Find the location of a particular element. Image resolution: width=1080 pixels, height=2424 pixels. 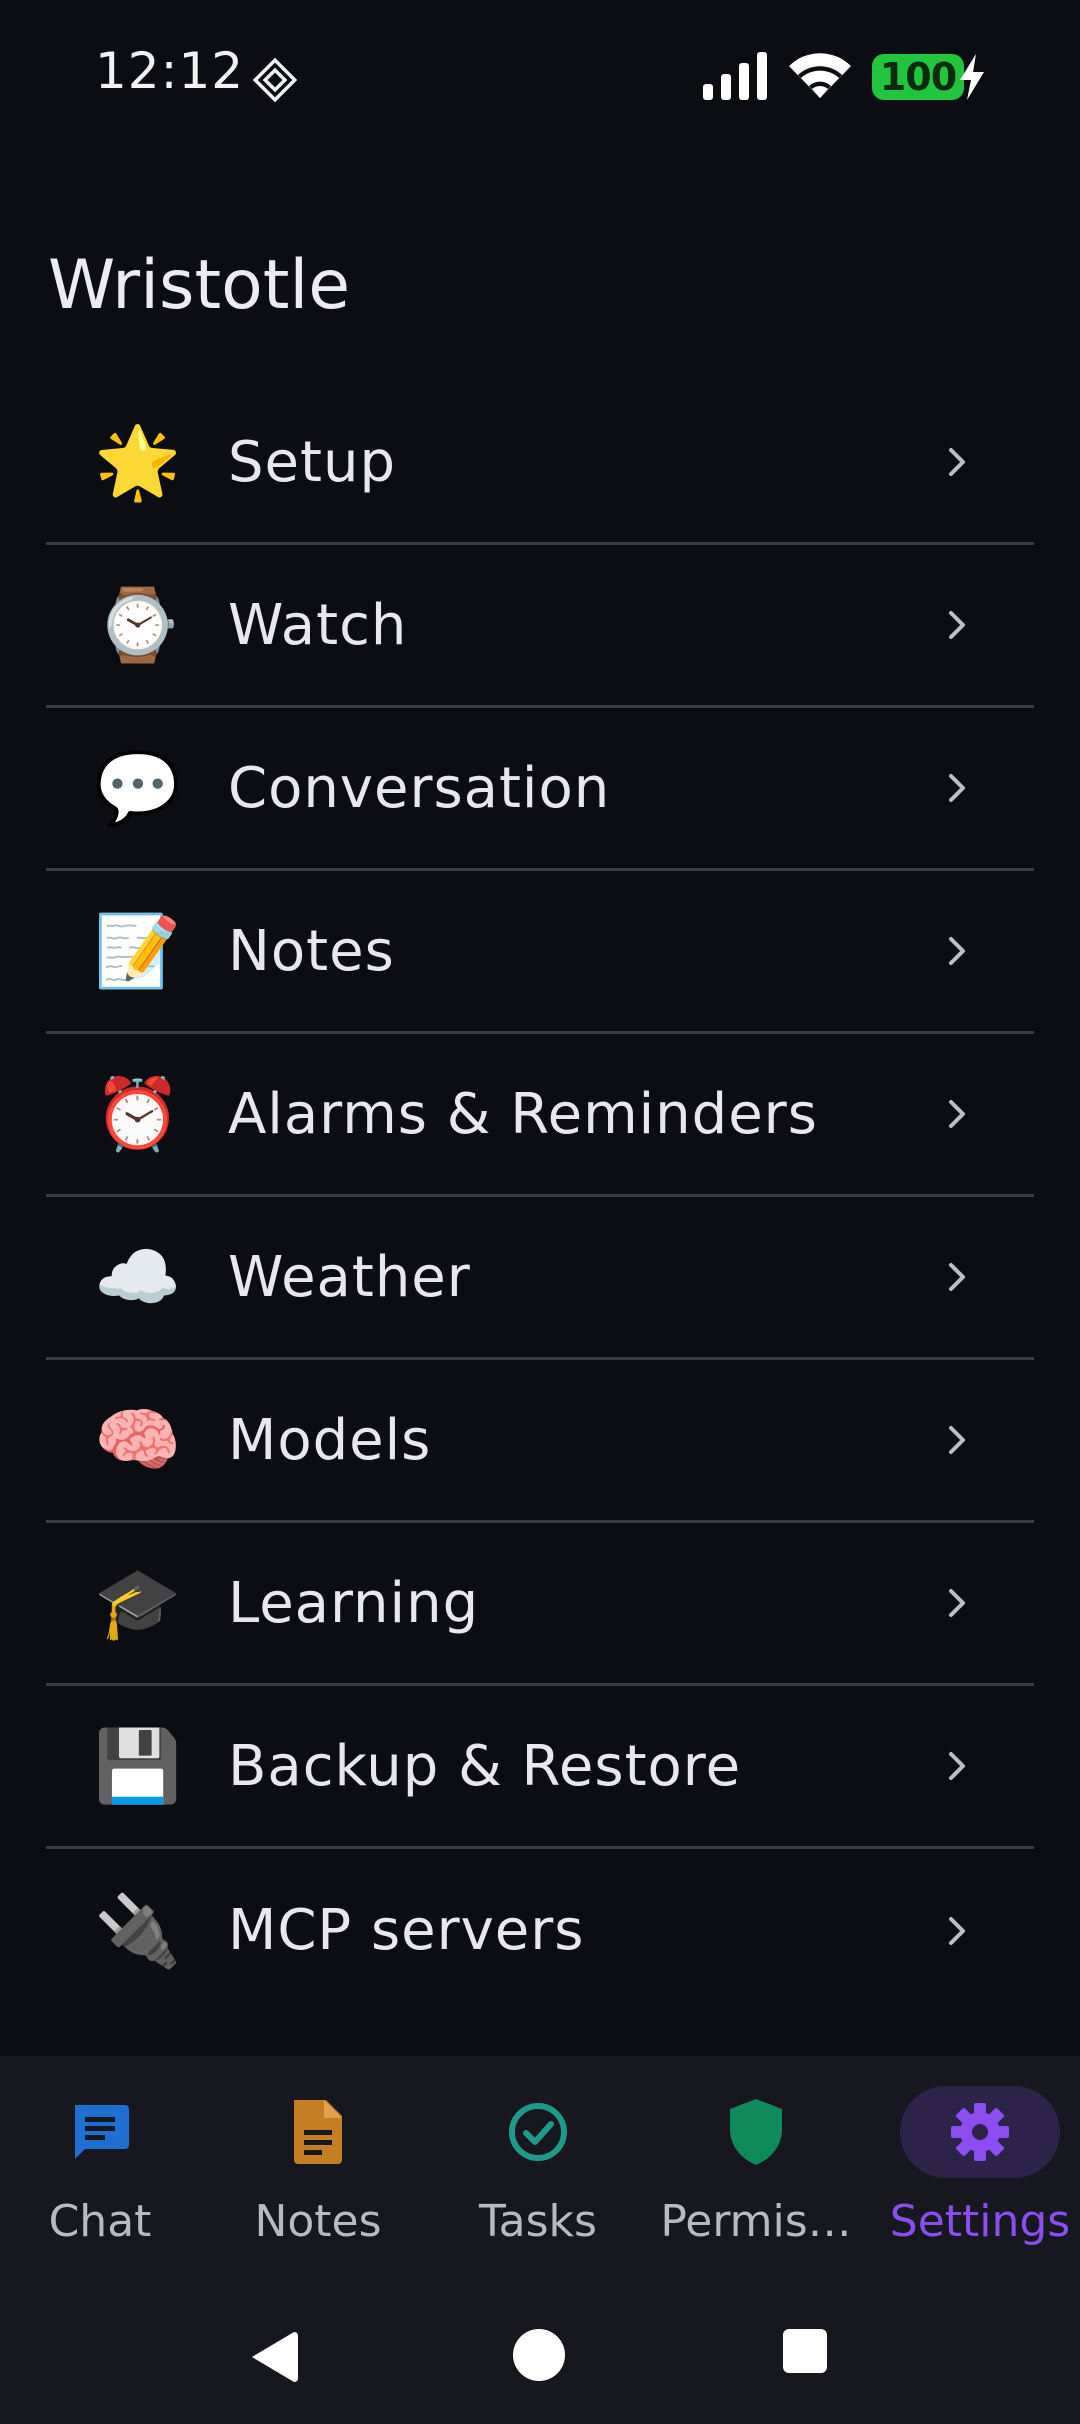

memo-icon: 📝 is located at coordinates (138, 951).